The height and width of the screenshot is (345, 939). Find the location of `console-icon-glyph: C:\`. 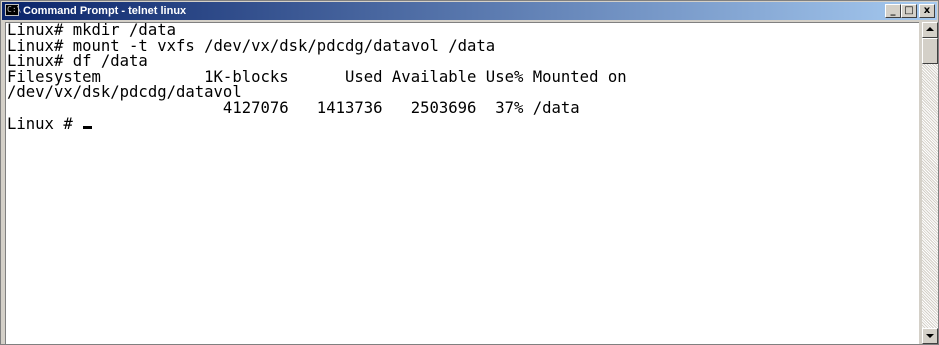

console-icon-glyph: C:\ is located at coordinates (14, 9).